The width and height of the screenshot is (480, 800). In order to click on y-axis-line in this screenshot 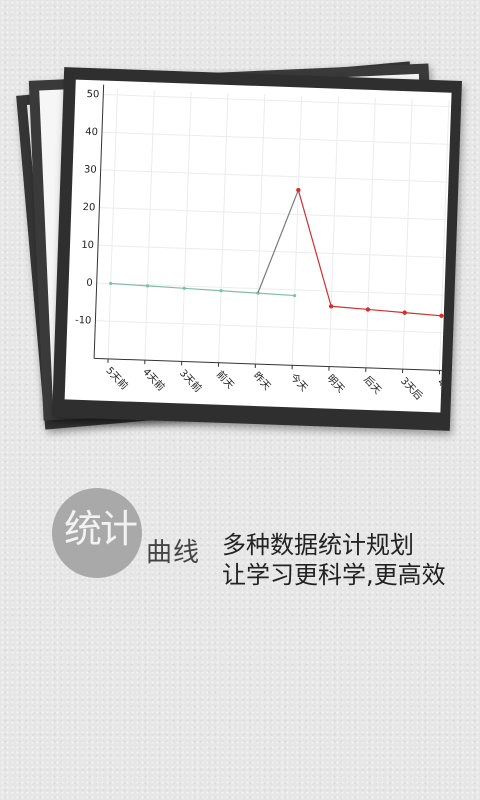, I will do `click(99, 221)`.